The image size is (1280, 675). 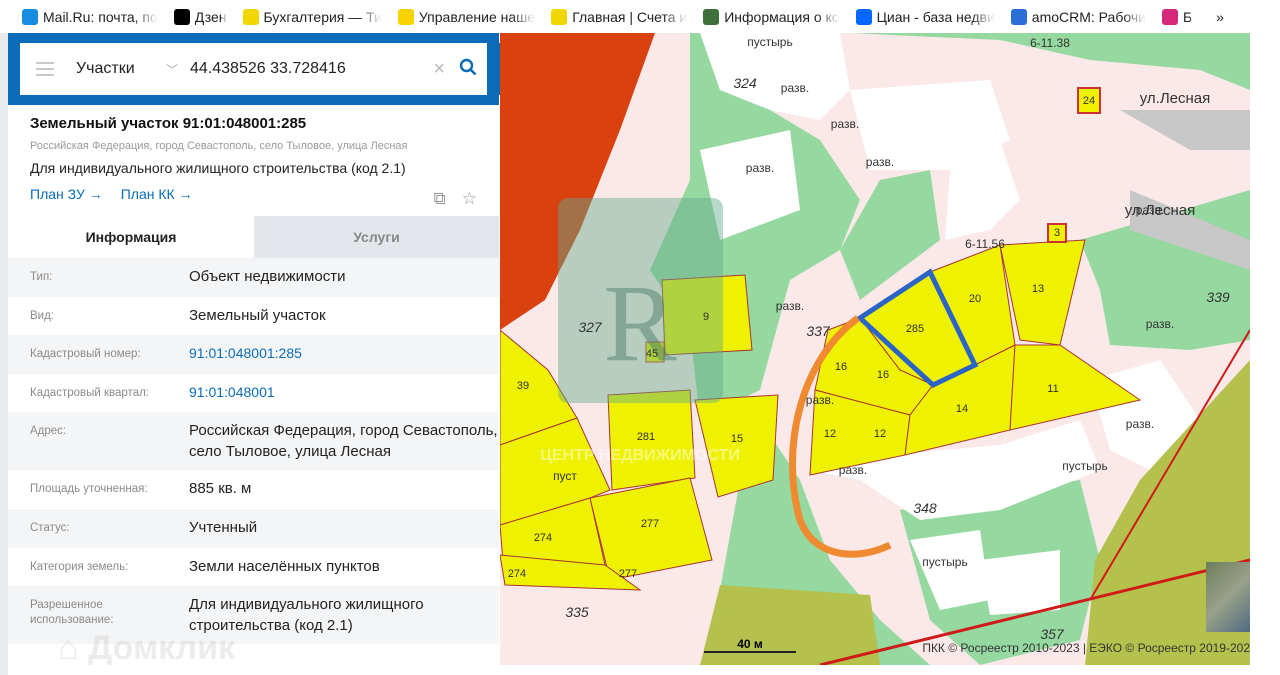 What do you see at coordinates (985, 244) in the screenshot?
I see `map-label: 6-11.56` at bounding box center [985, 244].